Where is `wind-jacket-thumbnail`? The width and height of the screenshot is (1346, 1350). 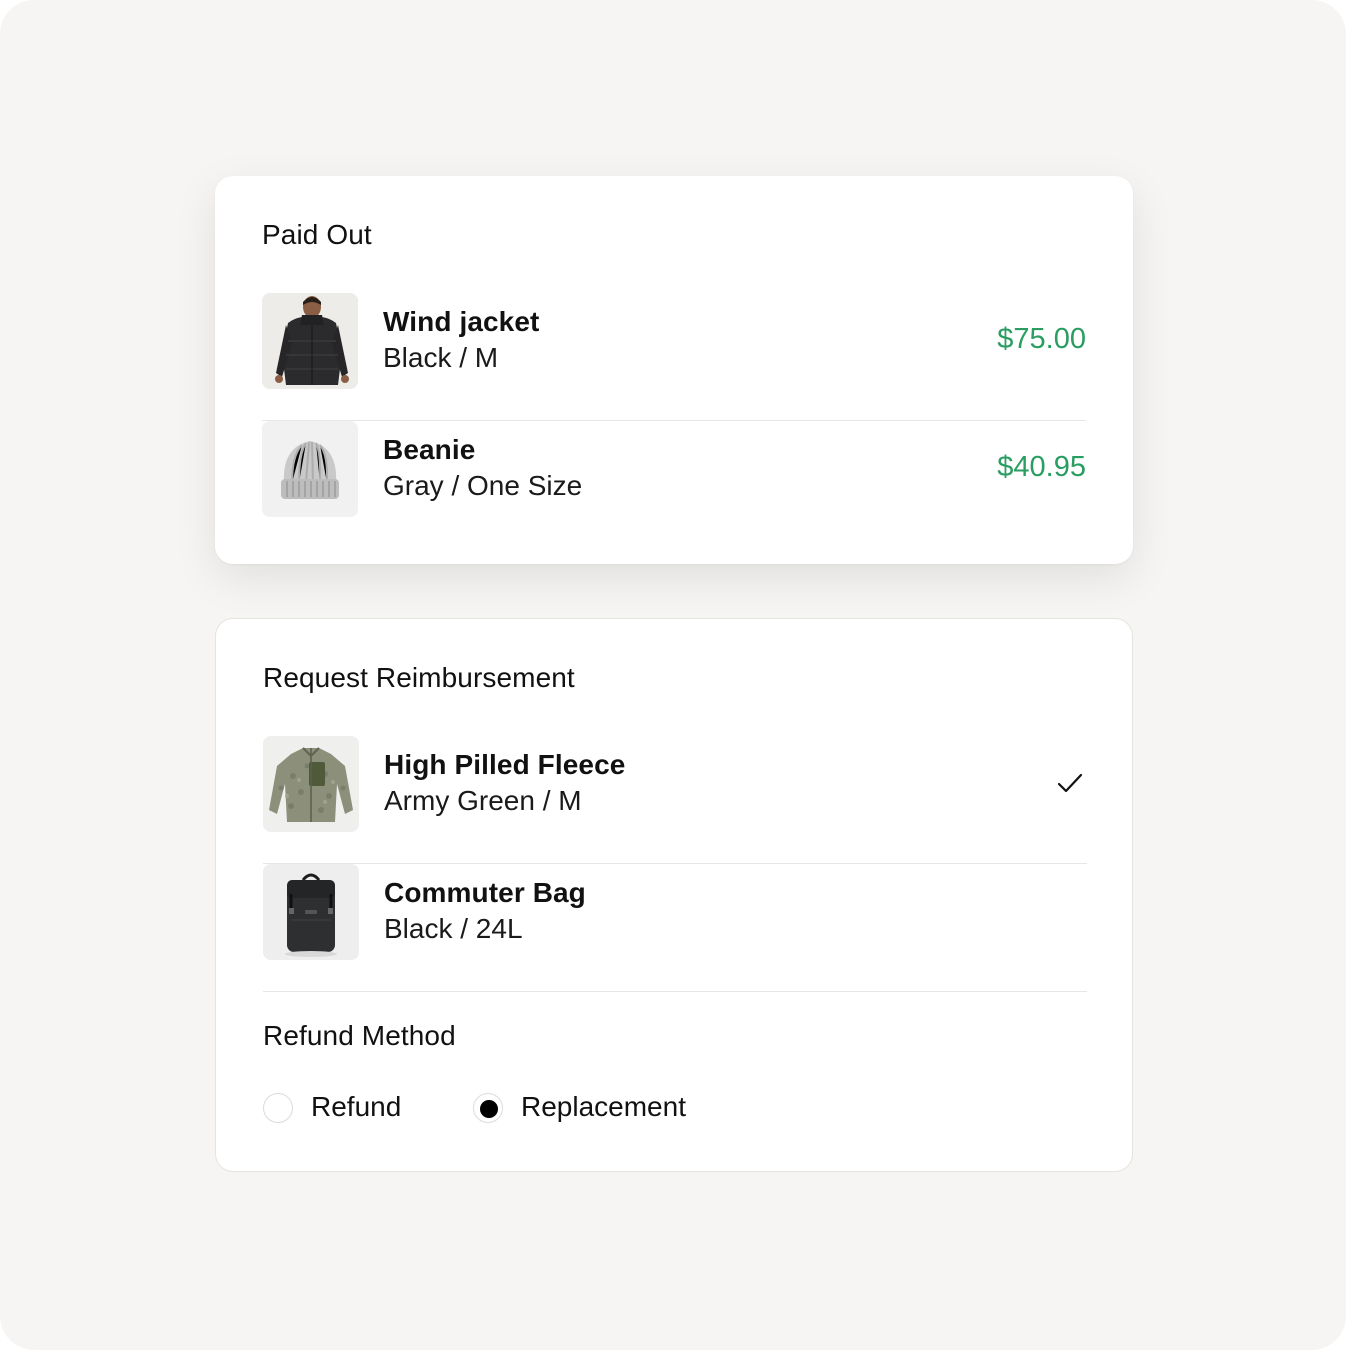
wind-jacket-thumbnail is located at coordinates (310, 341).